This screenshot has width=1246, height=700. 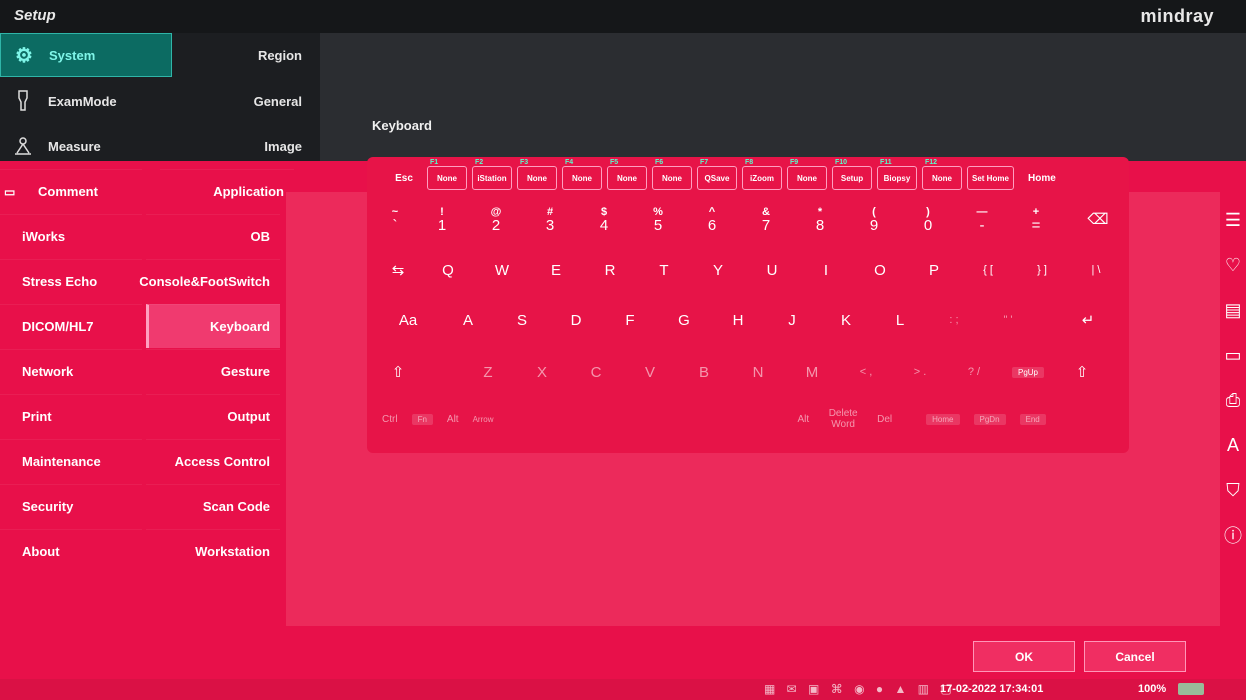 I want to click on heart-icon: ♡, so click(x=1233, y=265).